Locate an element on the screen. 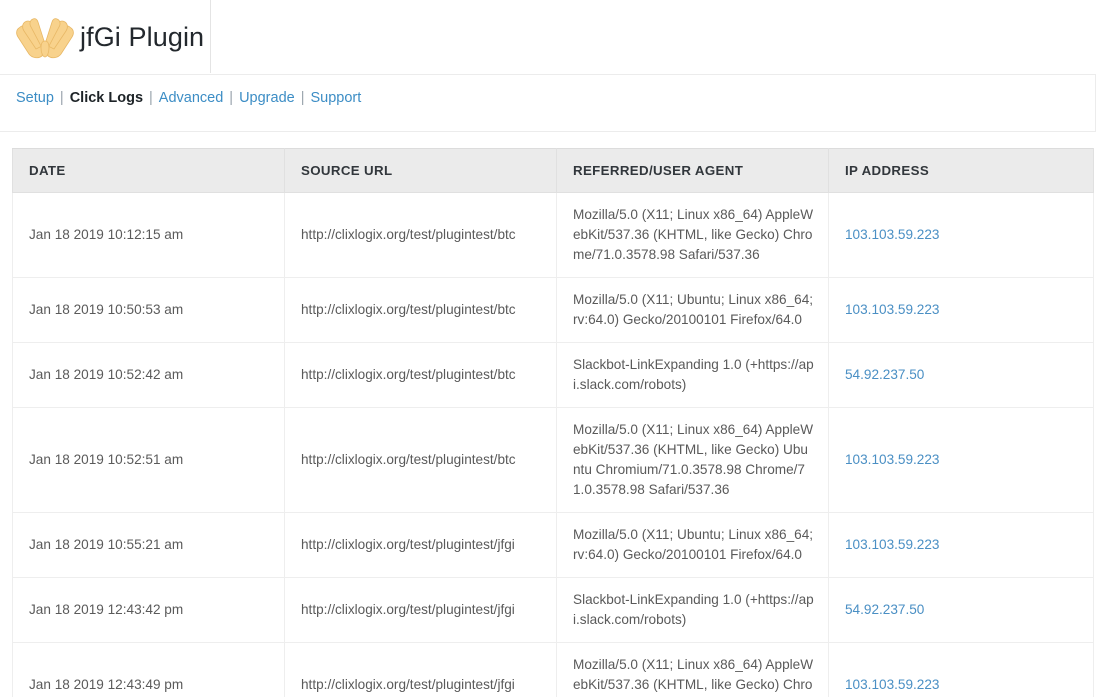 The height and width of the screenshot is (697, 1102). plugin-header: jfGi Plugin is located at coordinates (551, 37).